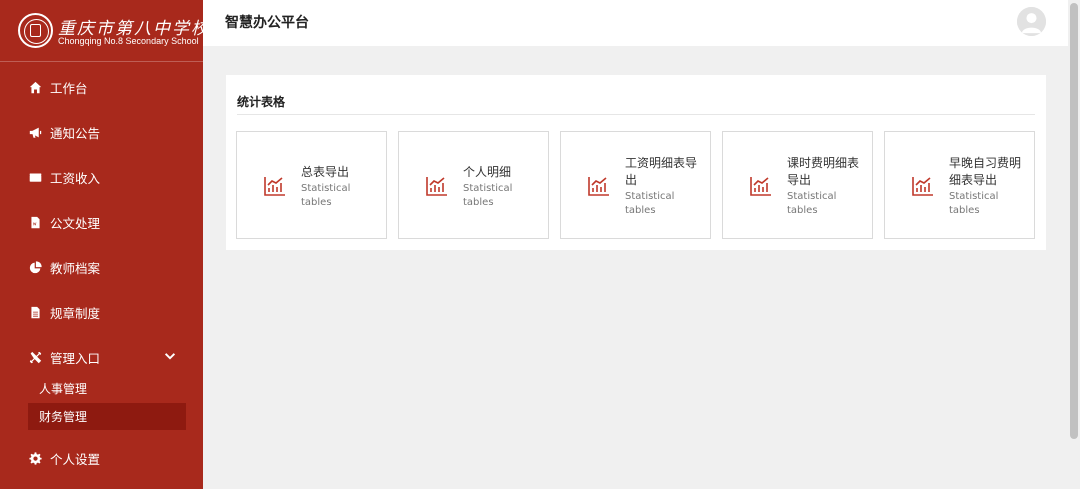 The width and height of the screenshot is (1080, 489). I want to click on page-title: 智慧办公平台, so click(267, 22).